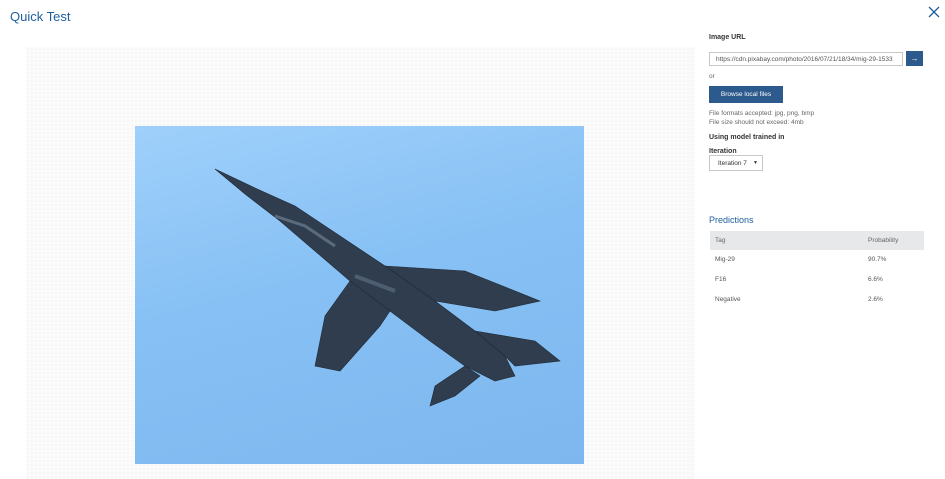  Describe the element at coordinates (762, 113) in the screenshot. I see `formats-hint: File formats accepted: jpg, png, bmp` at that location.